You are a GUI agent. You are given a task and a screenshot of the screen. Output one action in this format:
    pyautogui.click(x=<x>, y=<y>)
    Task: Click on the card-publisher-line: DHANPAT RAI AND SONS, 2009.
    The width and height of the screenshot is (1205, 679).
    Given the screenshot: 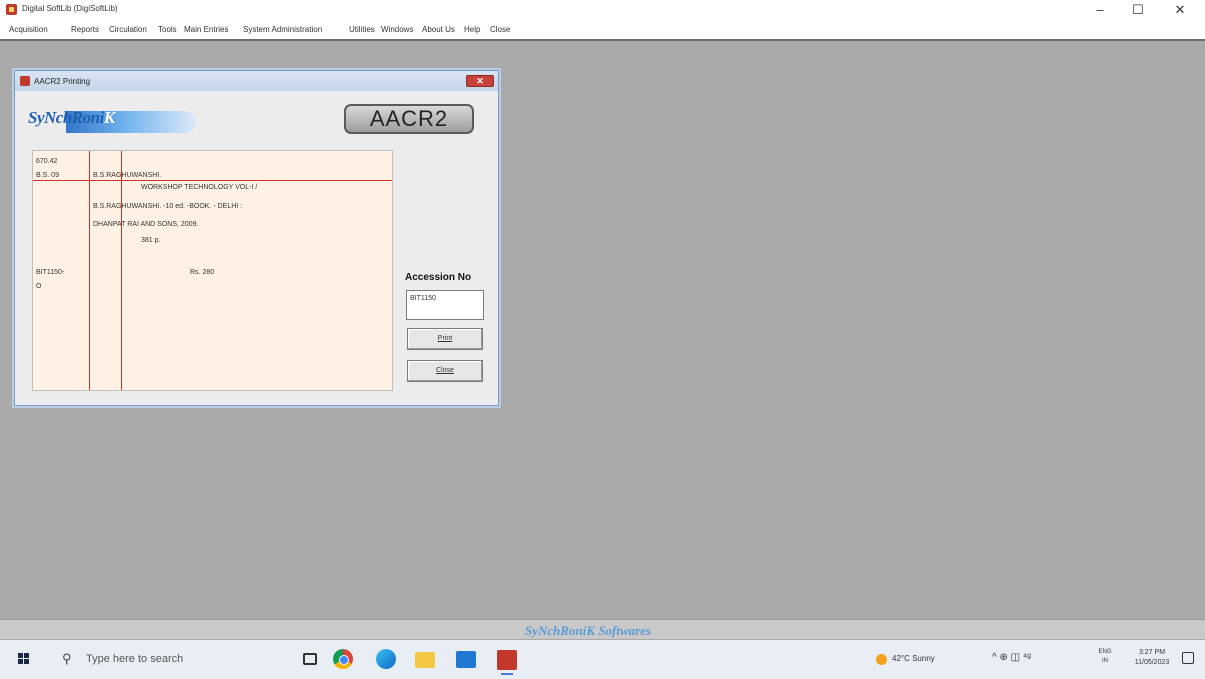 What is the action you would take?
    pyautogui.click(x=146, y=224)
    